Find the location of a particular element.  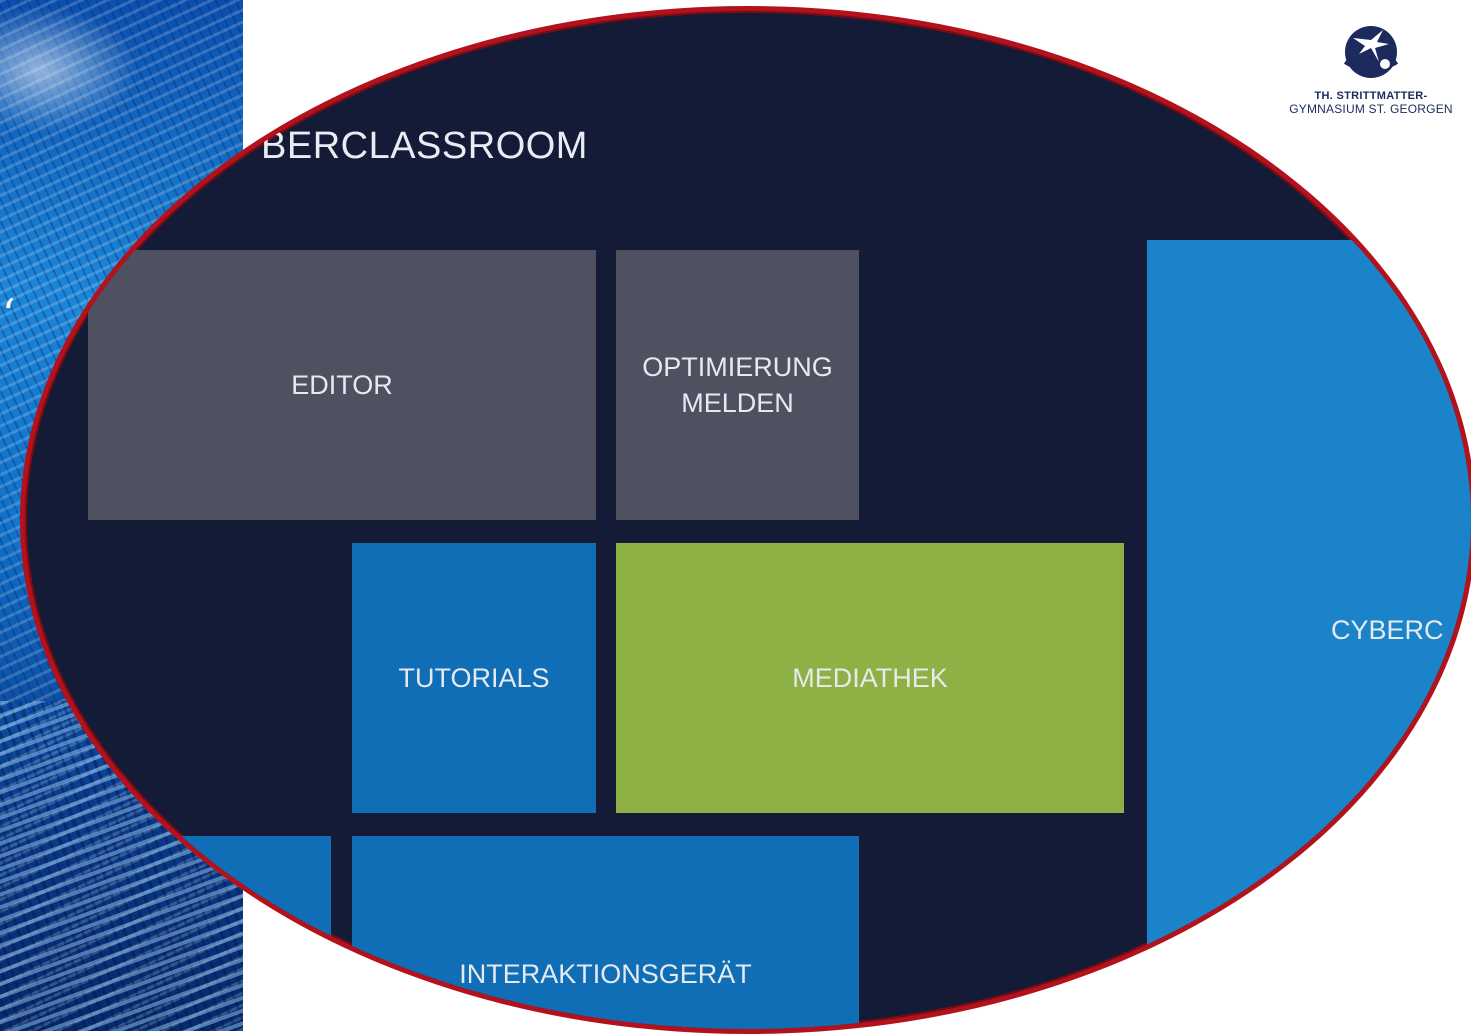

app-title: BERCLASSROOM is located at coordinates (424, 146).